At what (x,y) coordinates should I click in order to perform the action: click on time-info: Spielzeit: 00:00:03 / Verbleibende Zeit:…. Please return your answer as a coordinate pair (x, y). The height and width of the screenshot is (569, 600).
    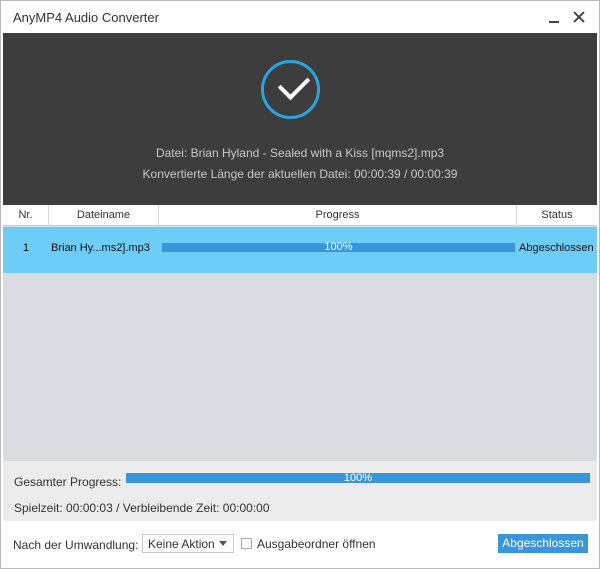
    Looking at the image, I should click on (142, 508).